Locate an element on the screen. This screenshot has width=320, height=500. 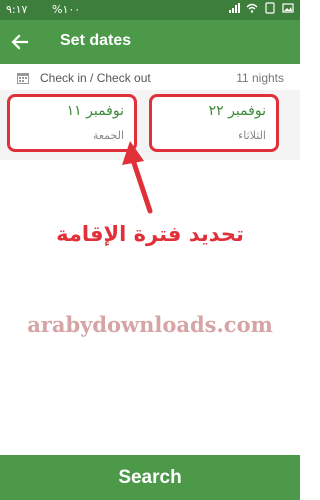
status-icons is located at coordinates (261, 8).